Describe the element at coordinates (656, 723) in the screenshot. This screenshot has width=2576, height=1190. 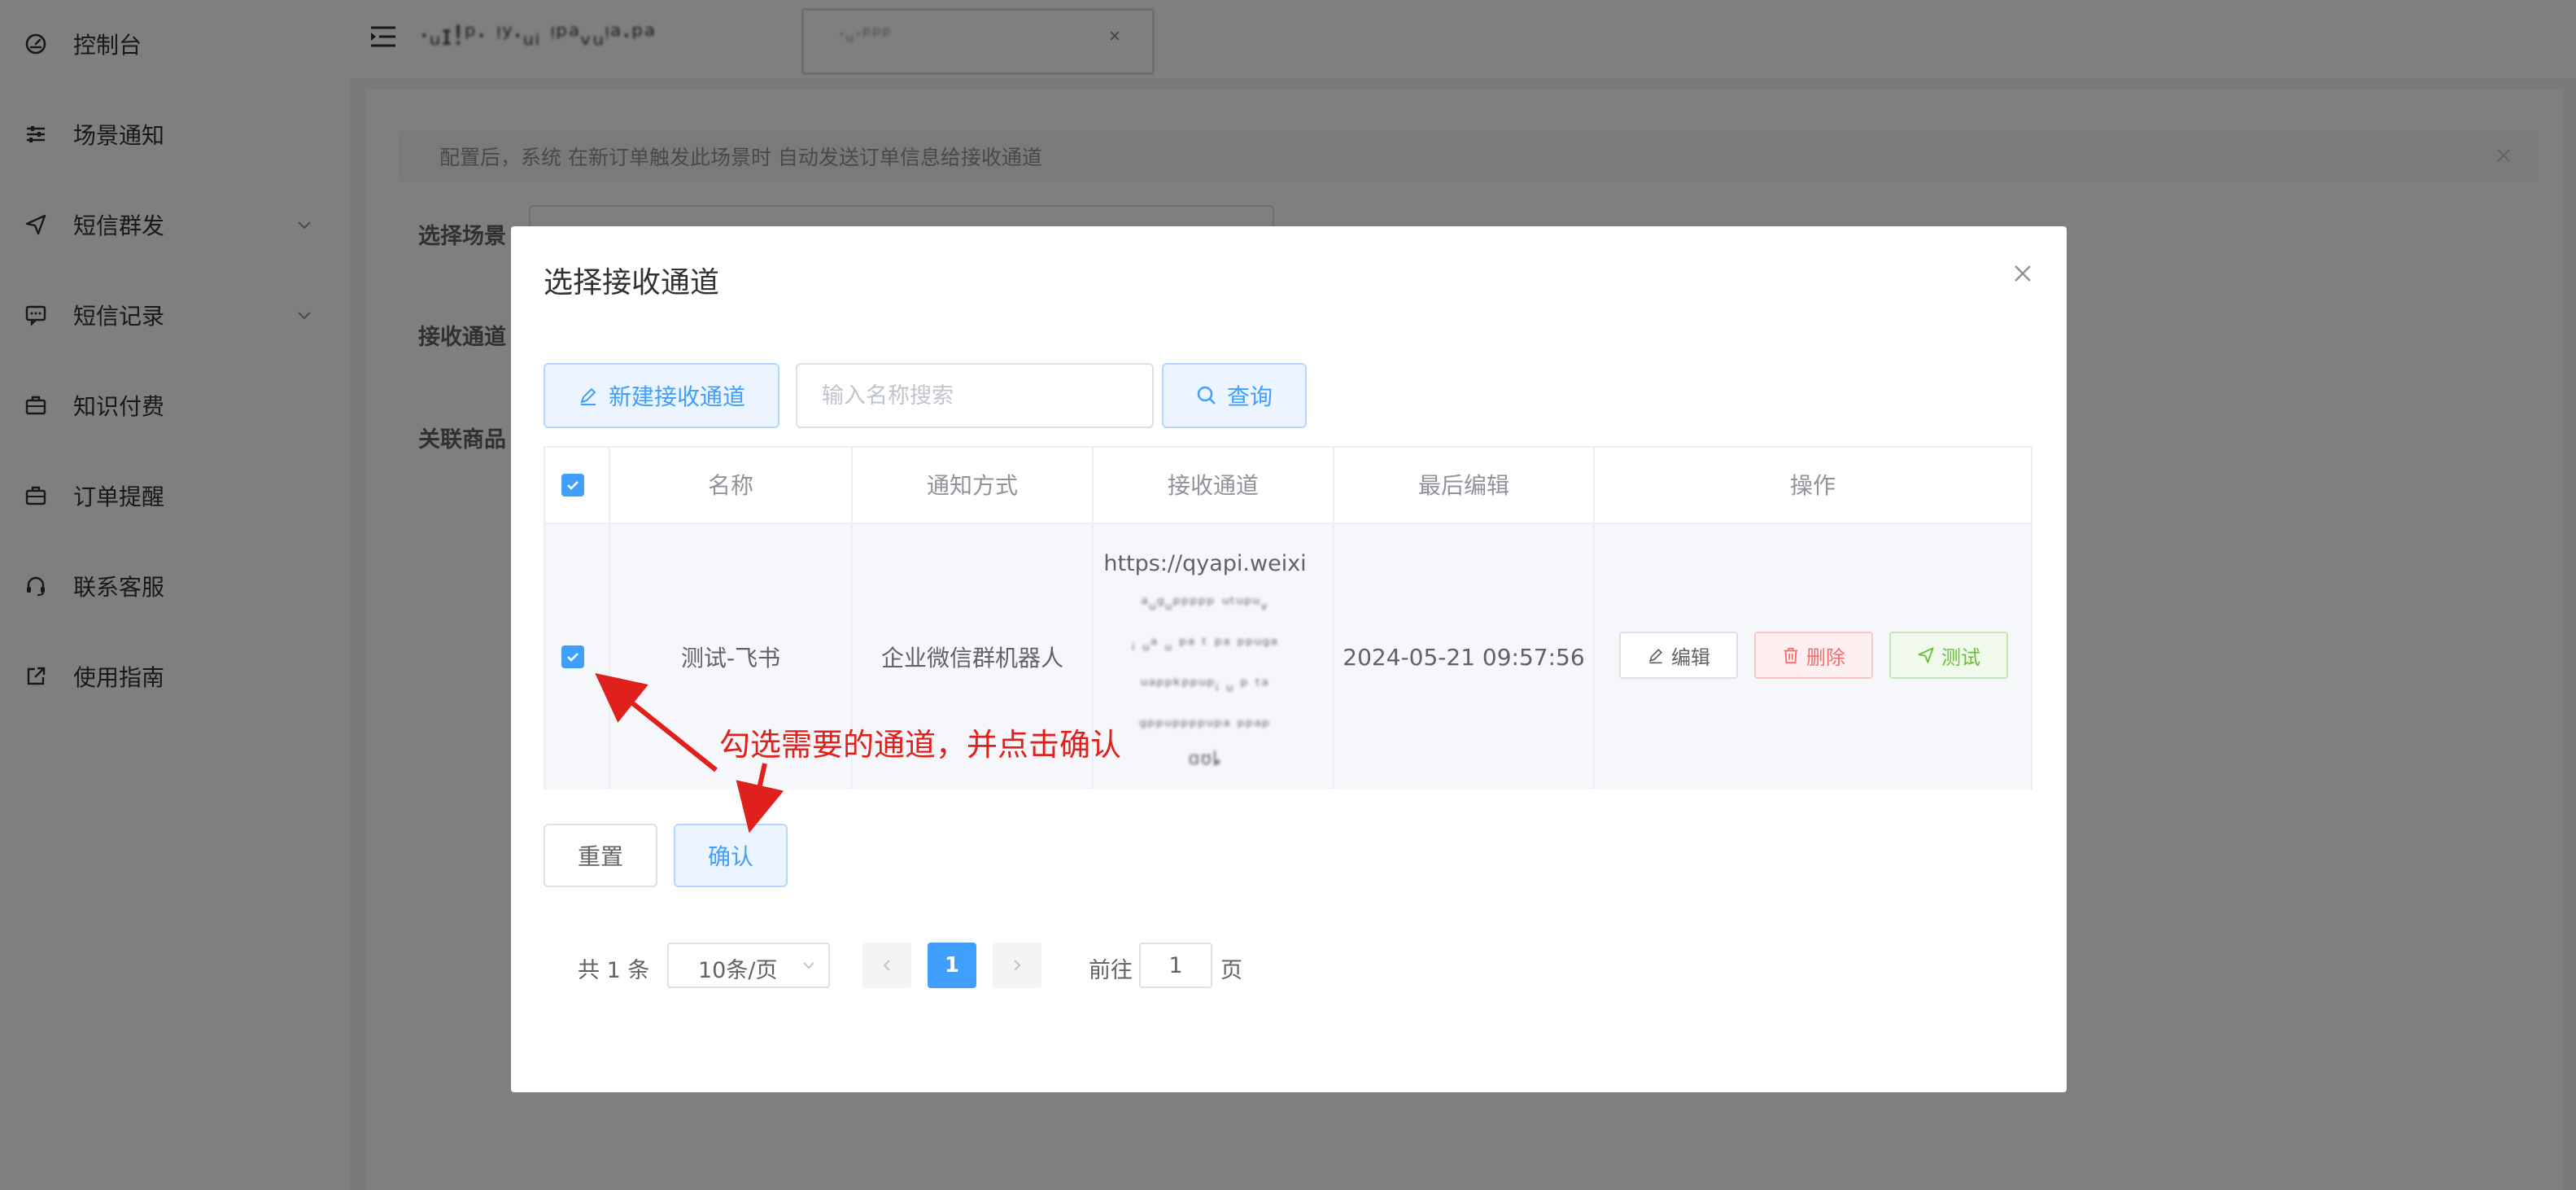
I see `arrow-to-checkbox` at that location.